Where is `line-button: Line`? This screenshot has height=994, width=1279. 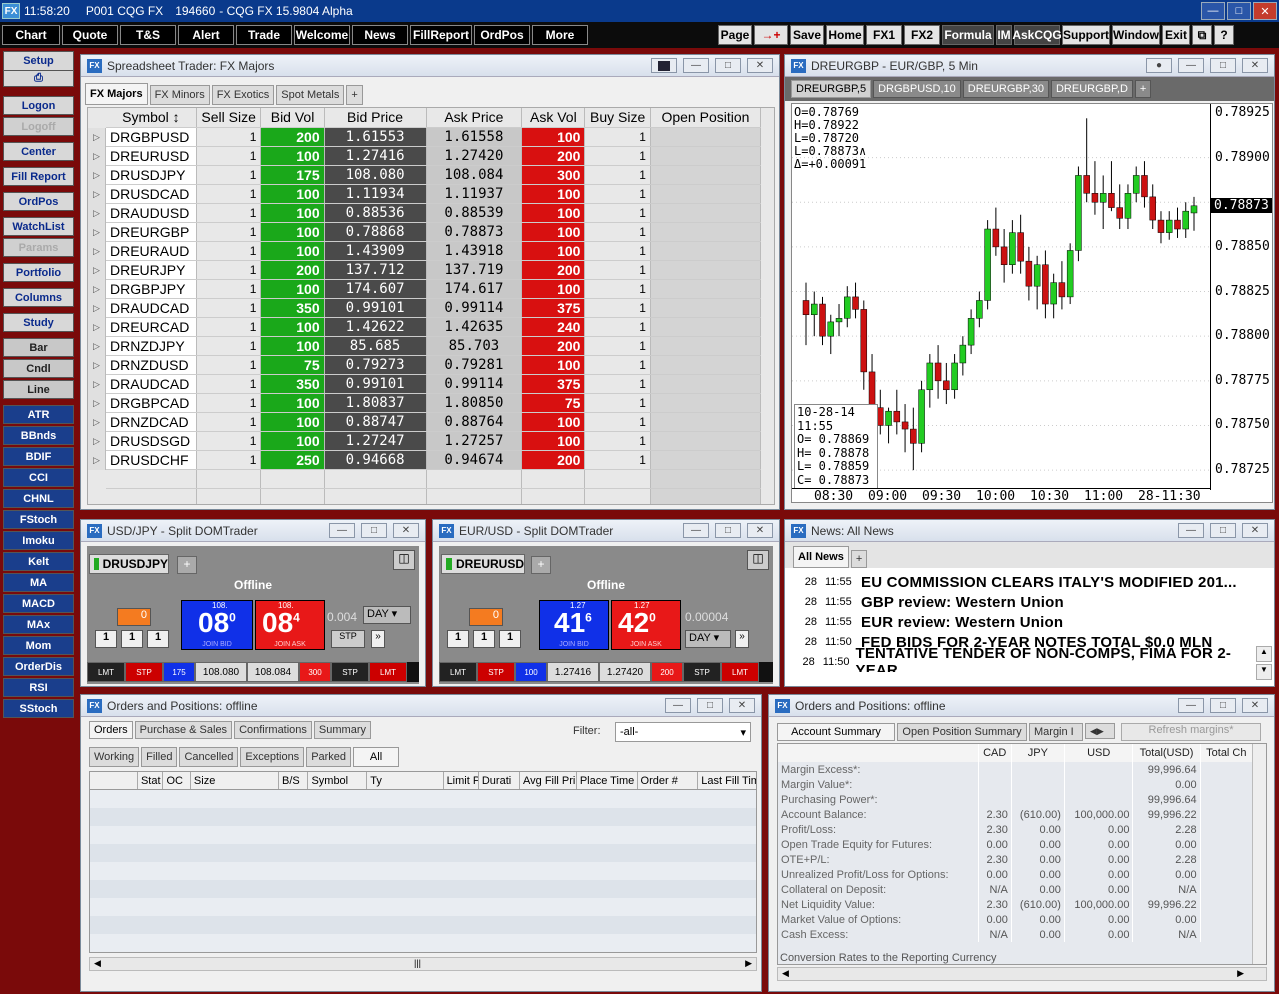
line-button: Line is located at coordinates (38, 389).